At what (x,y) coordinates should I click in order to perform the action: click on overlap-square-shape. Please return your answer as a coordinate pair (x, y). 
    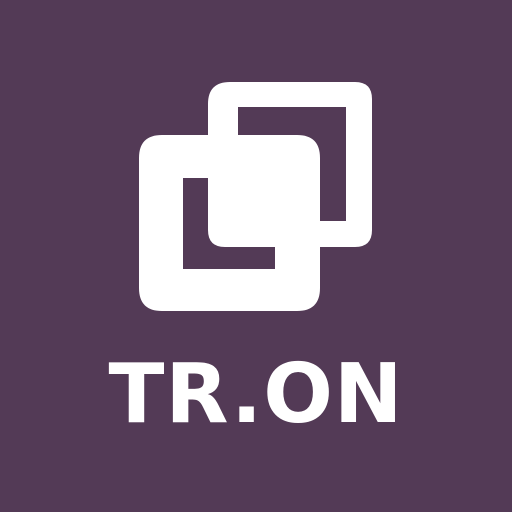
    Looking at the image, I should click on (256, 199).